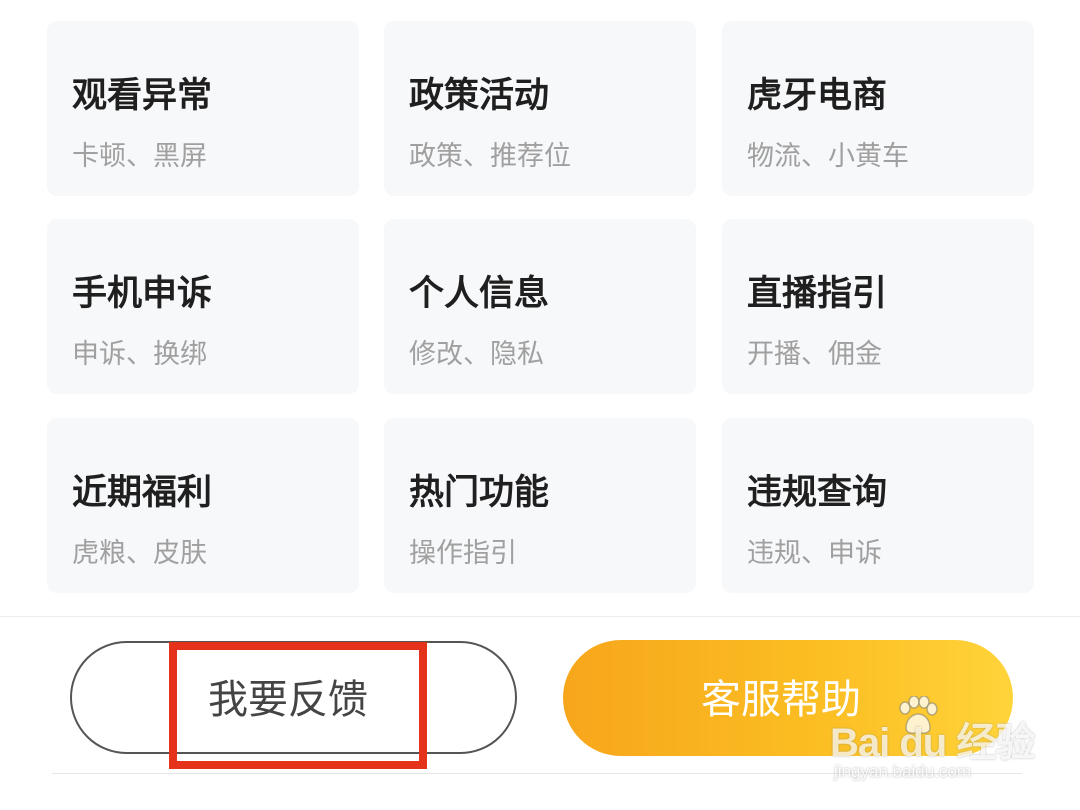  What do you see at coordinates (142, 493) in the screenshot?
I see `category-title: 近期福利` at bounding box center [142, 493].